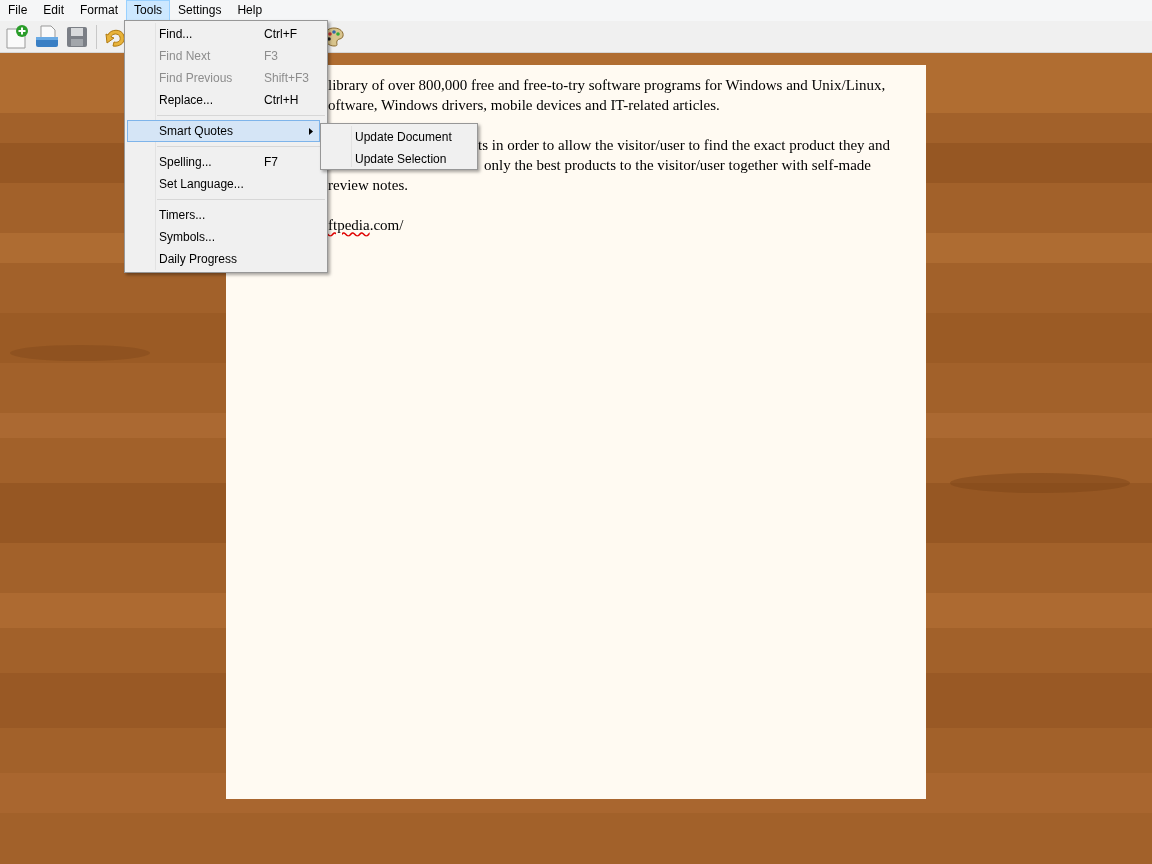 The width and height of the screenshot is (1152, 864). I want to click on menu-item: Find... Ctrl+F, so click(223, 34).